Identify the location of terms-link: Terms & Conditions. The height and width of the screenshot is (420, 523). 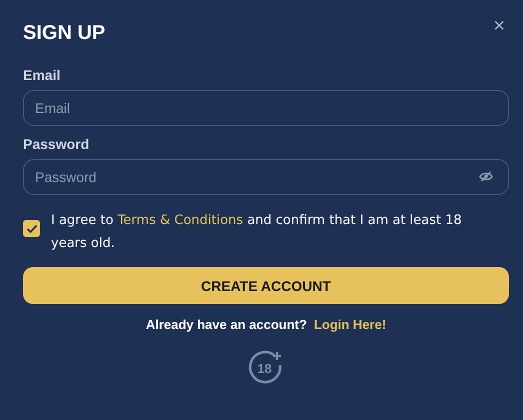
(181, 220).